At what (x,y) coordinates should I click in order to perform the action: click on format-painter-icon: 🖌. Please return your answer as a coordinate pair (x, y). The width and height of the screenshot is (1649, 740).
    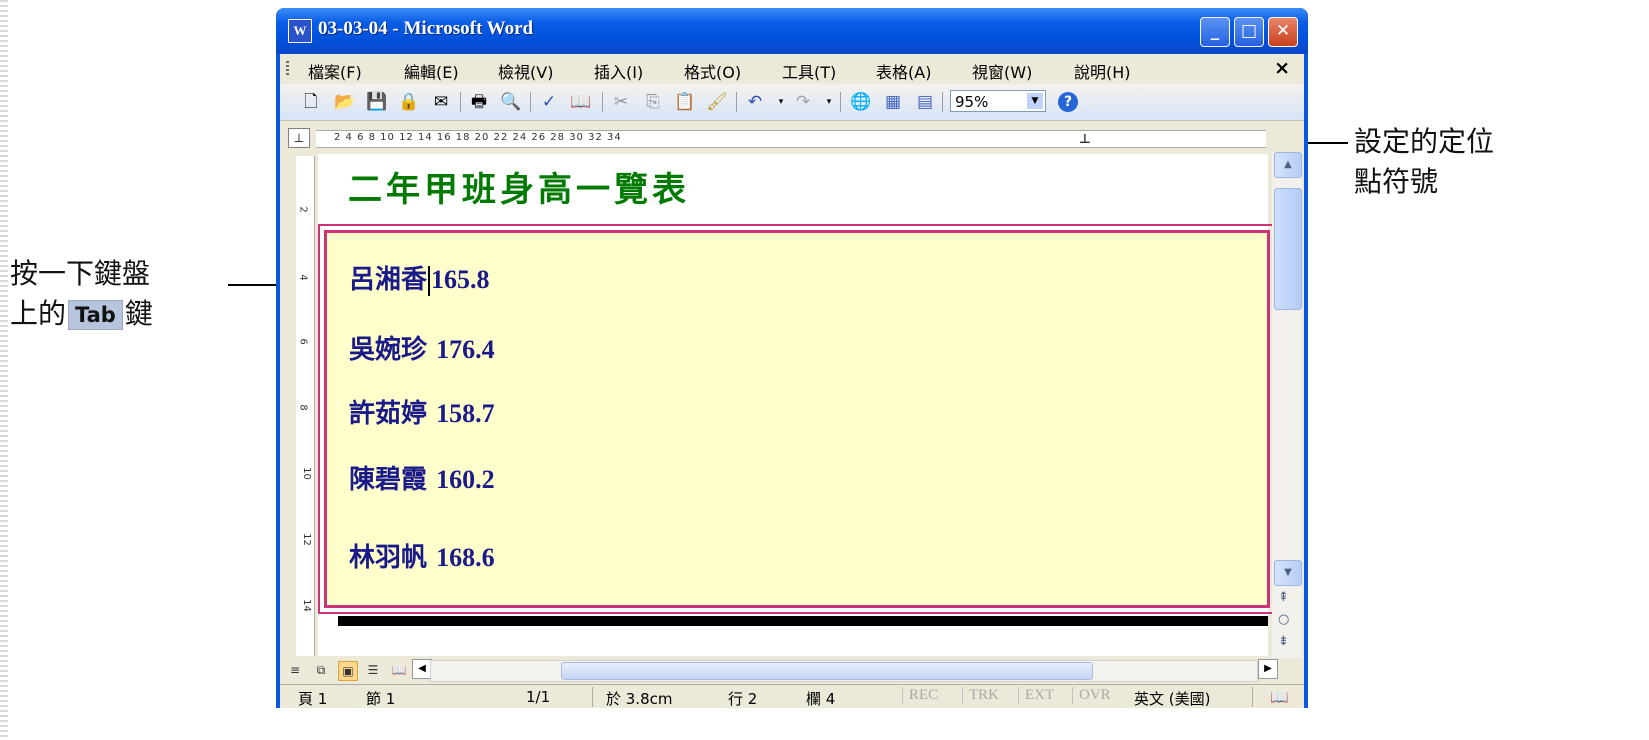
    Looking at the image, I should click on (717, 102).